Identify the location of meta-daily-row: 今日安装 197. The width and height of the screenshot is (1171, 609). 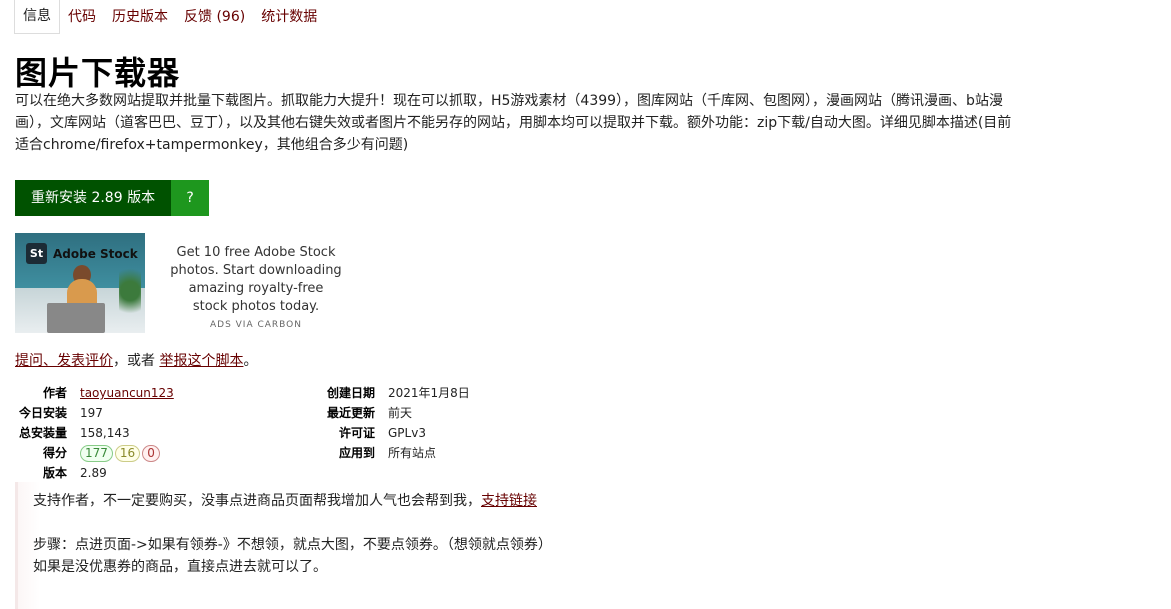
(94, 413).